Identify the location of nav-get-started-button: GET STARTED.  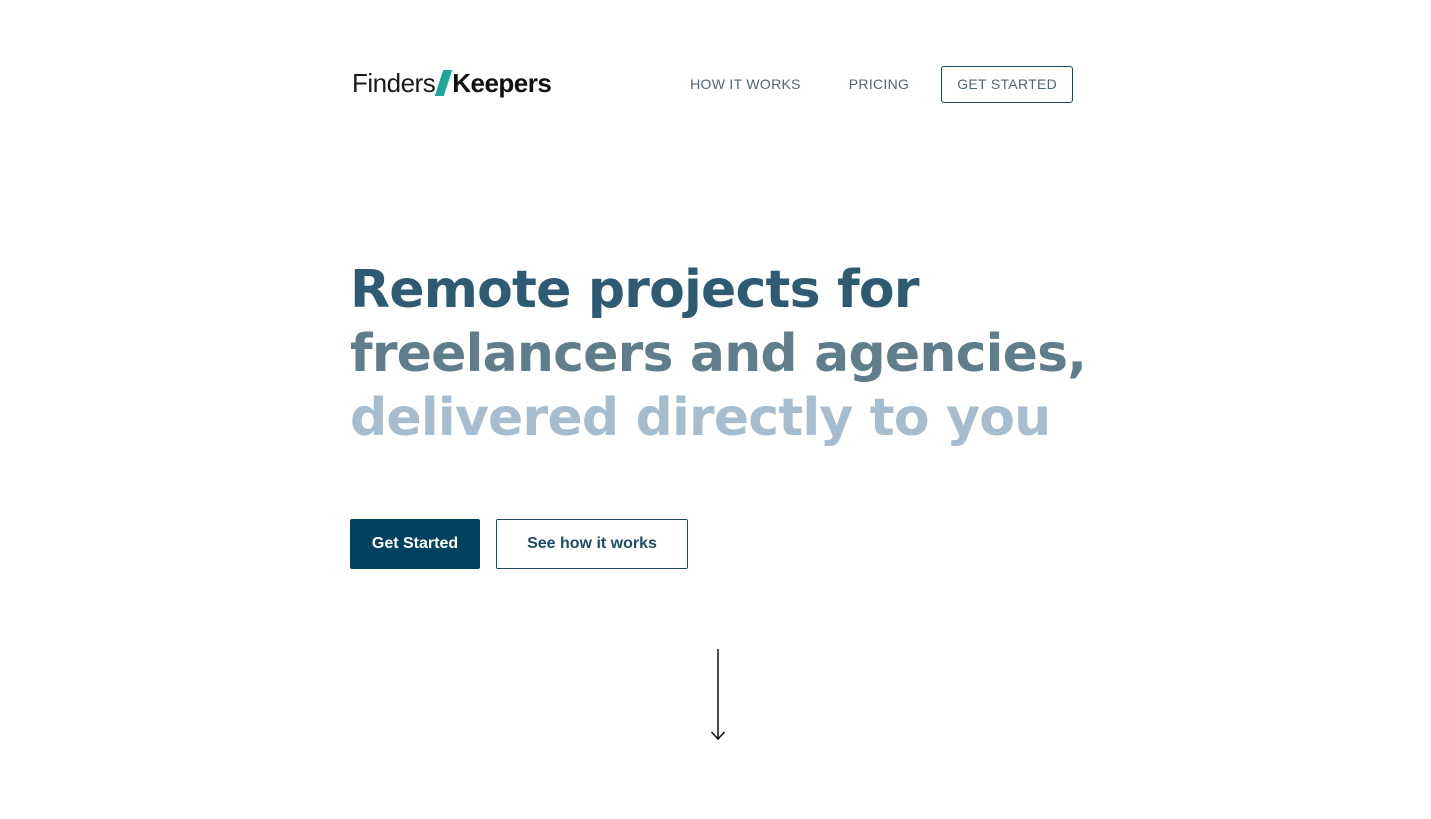
(1007, 84).